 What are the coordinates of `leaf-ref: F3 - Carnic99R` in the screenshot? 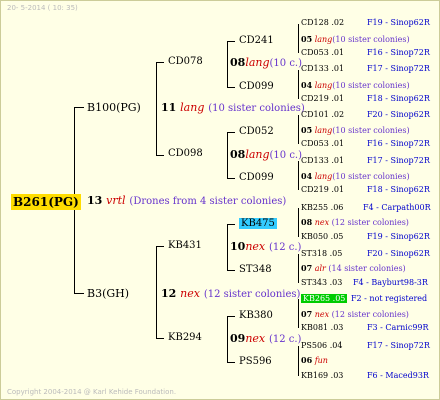 It's located at (398, 328).